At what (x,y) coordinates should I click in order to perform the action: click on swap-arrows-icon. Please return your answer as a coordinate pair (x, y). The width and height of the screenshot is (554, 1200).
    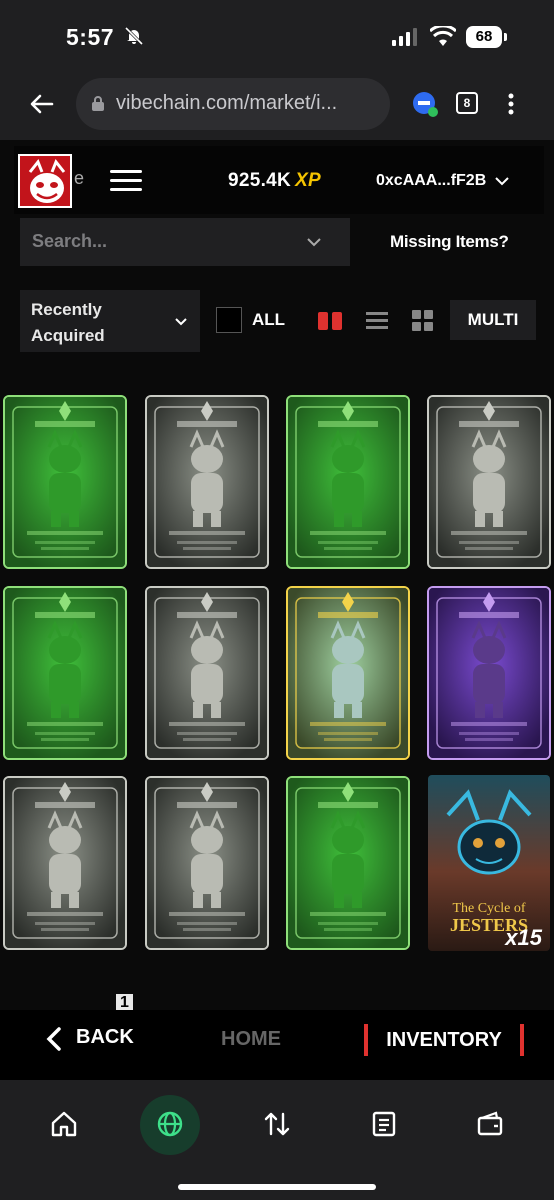
    Looking at the image, I should click on (277, 1124).